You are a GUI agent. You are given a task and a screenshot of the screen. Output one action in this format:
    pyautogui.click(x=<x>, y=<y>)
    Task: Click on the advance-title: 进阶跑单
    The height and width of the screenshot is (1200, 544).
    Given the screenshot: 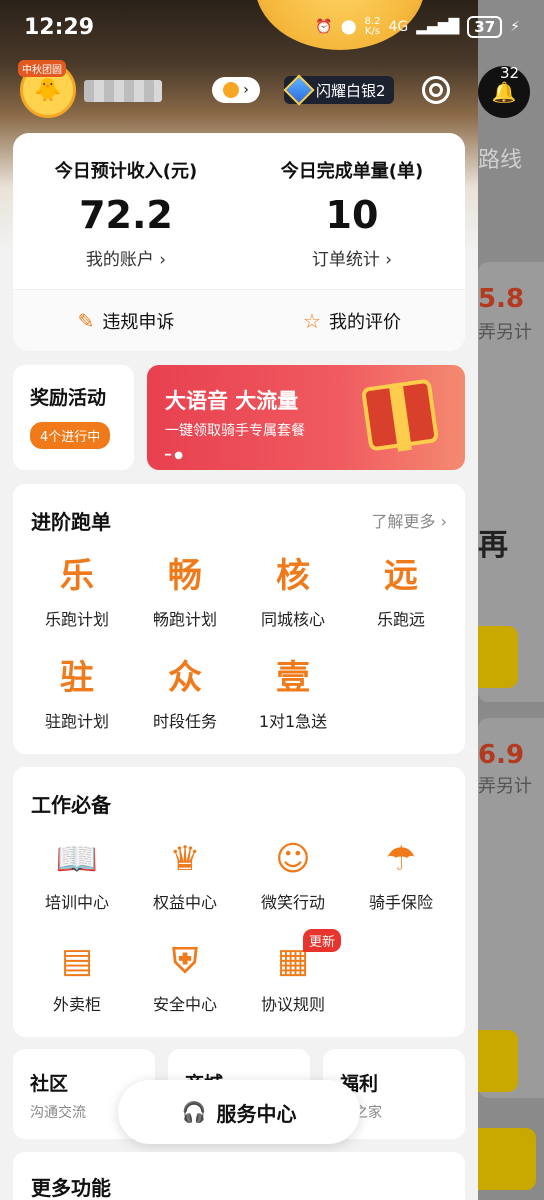 What is the action you would take?
    pyautogui.click(x=71, y=522)
    